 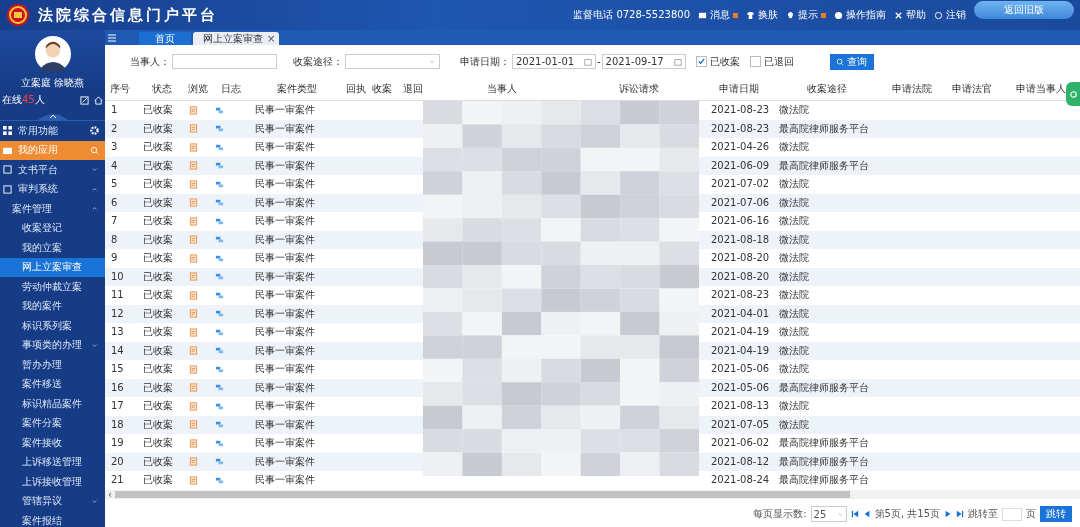 I want to click on sidebar-item: 案件管理, so click(x=52, y=209).